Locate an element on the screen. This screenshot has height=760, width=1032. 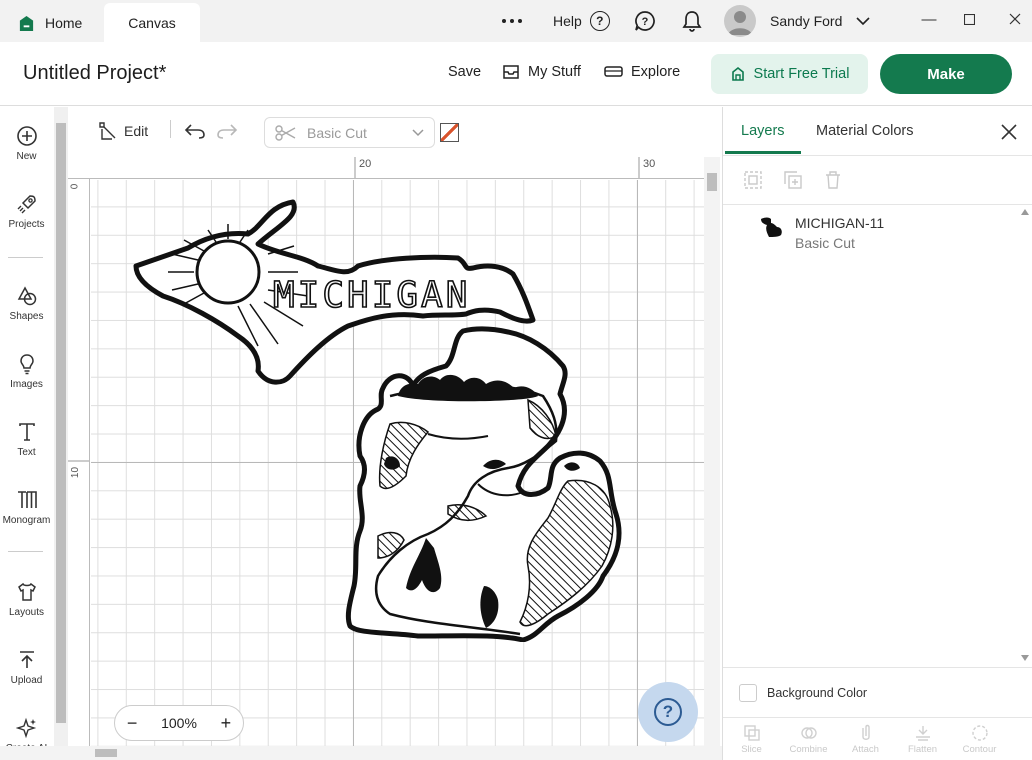
combine-icon is located at coordinates (808, 733).